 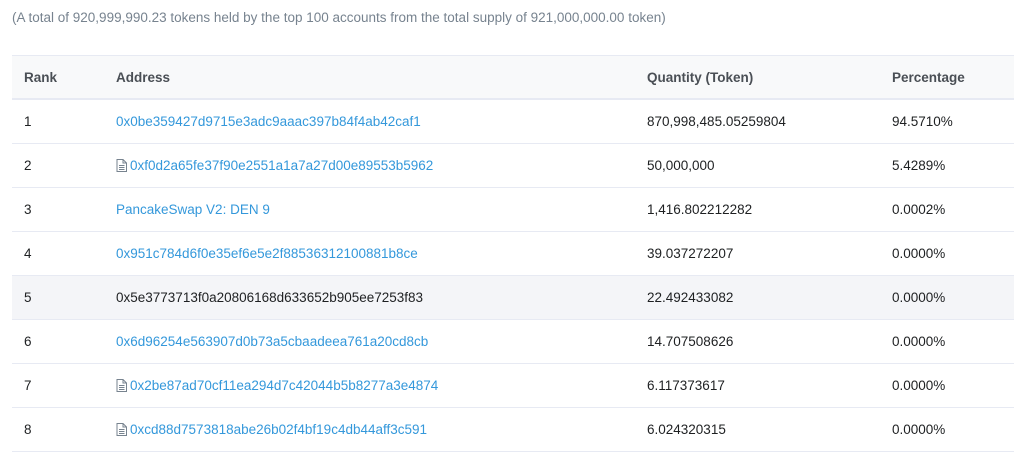 I want to click on header-row: Rank Address Quantity (Token) Percentage, so click(x=513, y=77).